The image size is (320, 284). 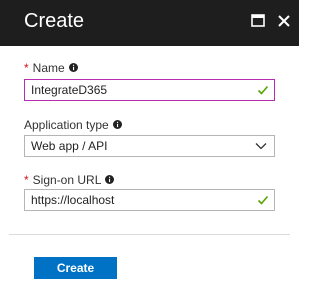 I want to click on sign-on-url-label-text: Sign-on URL, so click(x=67, y=180).